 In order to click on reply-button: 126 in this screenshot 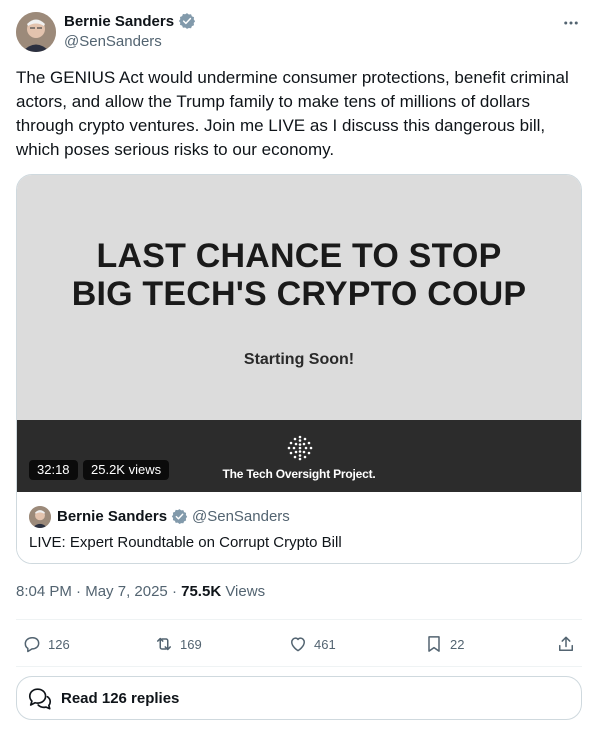, I will do `click(46, 644)`.